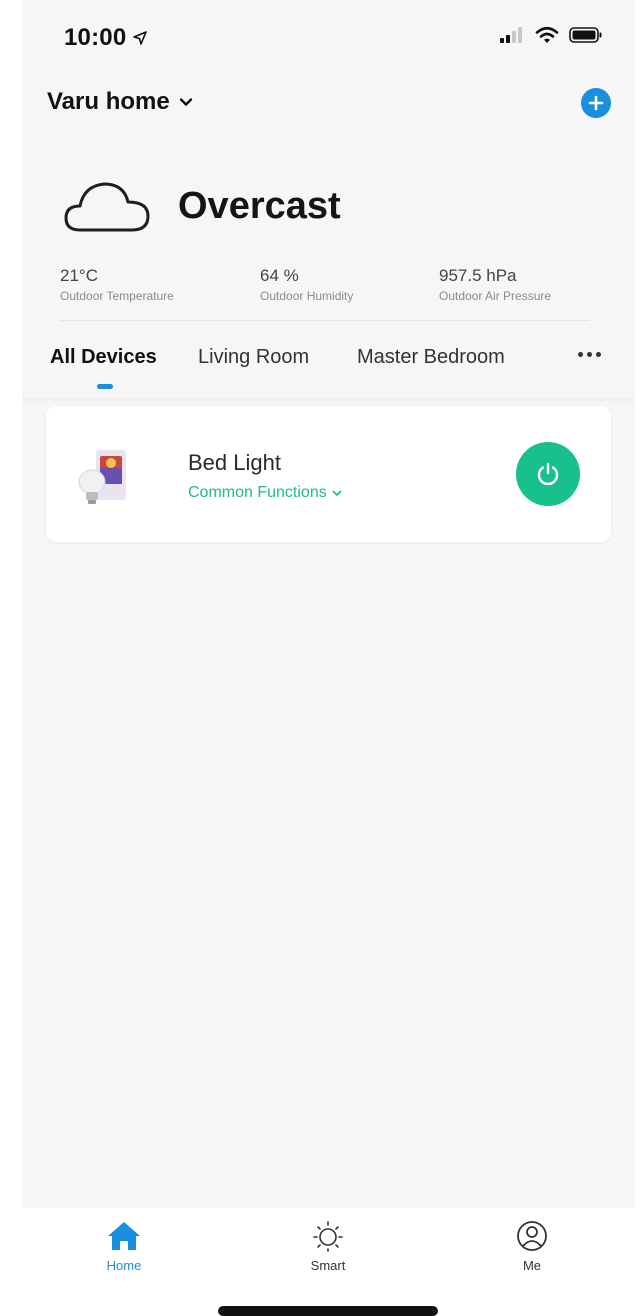 The width and height of the screenshot is (643, 1316). What do you see at coordinates (431, 357) in the screenshot?
I see `tab-master-bedroom: Master Bedroom` at bounding box center [431, 357].